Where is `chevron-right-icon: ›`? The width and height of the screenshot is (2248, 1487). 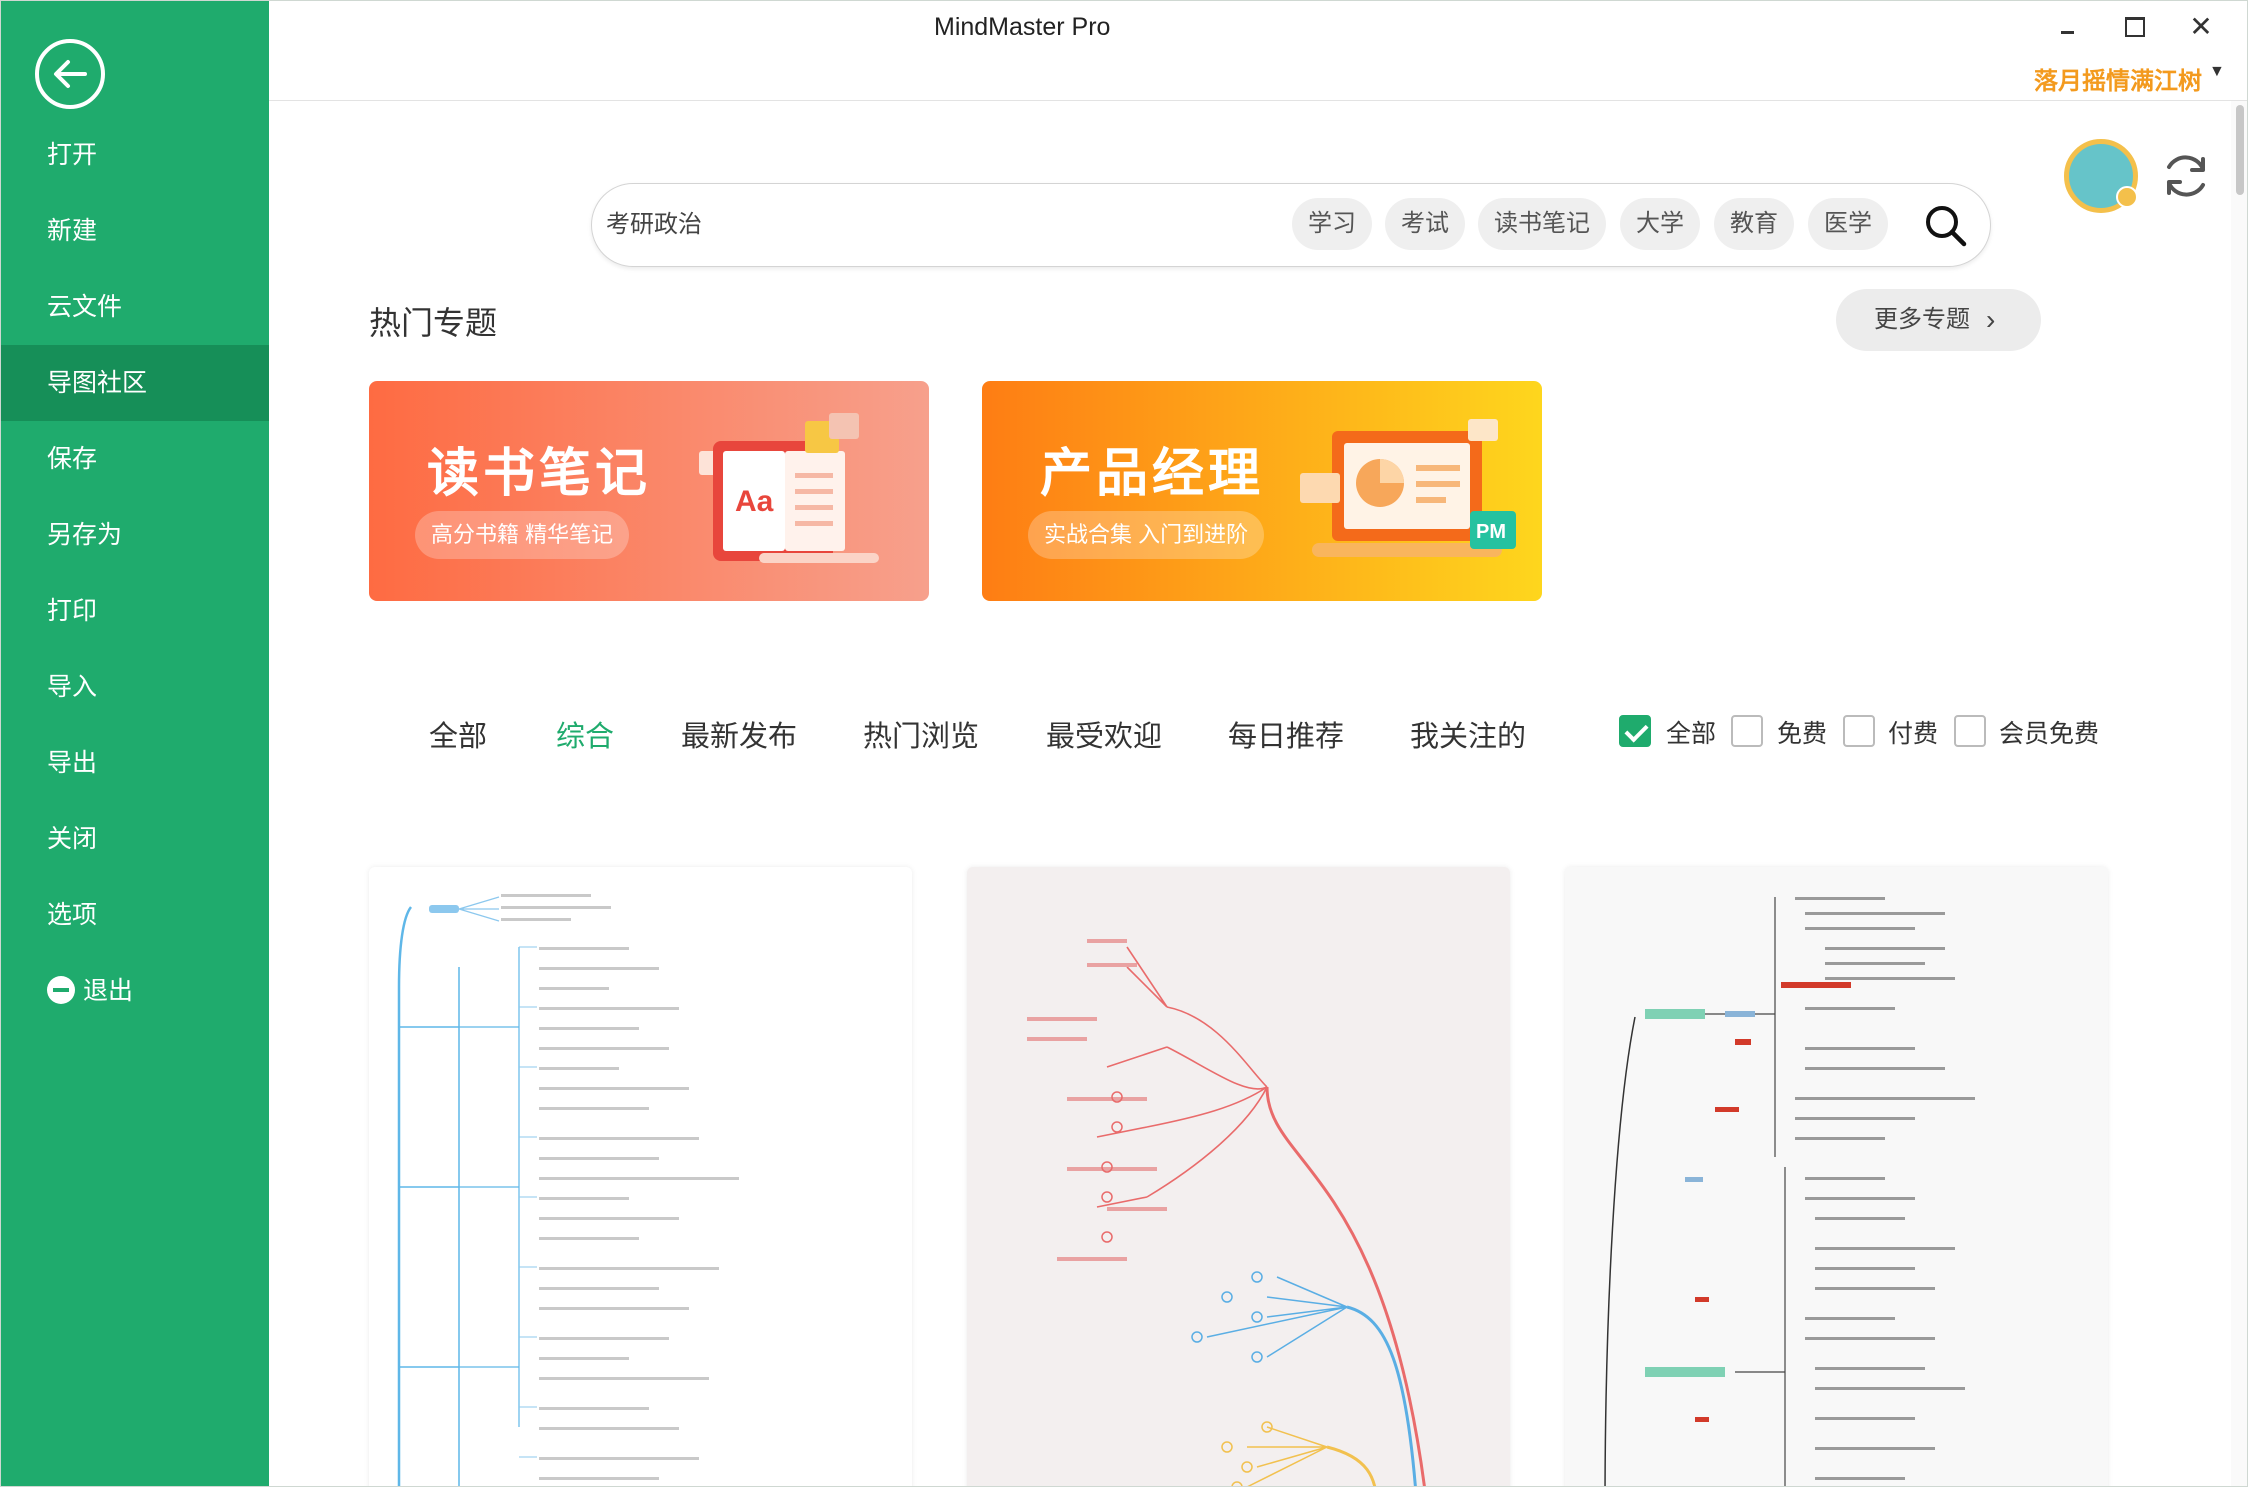
chevron-right-icon: › is located at coordinates (1991, 319).